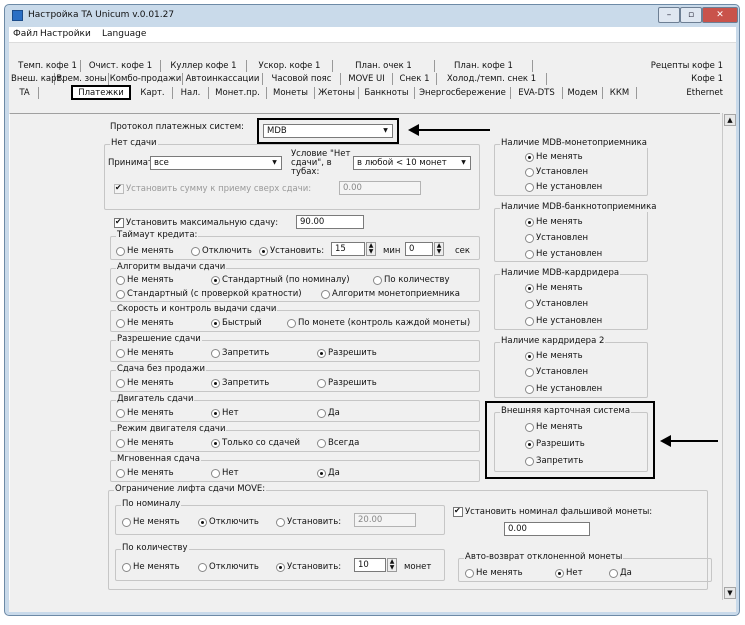 This screenshot has width=745, height=625. I want to click on tab-cash: Нал., so click(191, 93).